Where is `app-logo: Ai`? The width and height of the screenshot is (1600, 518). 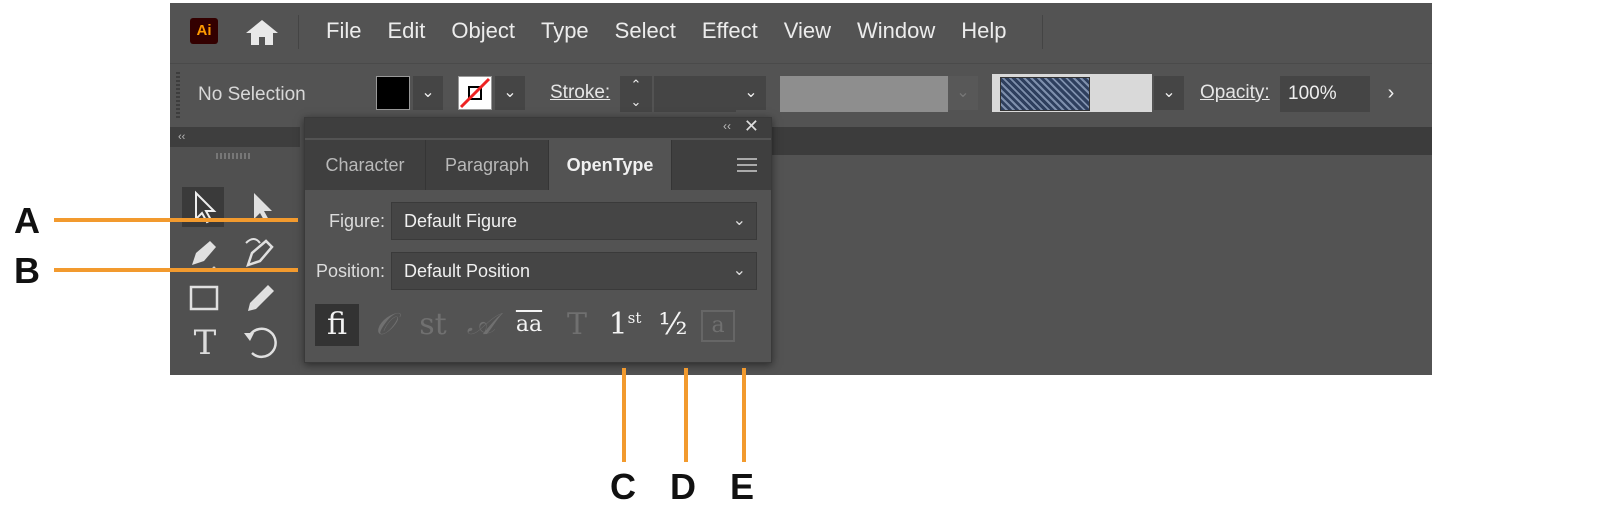
app-logo: Ai is located at coordinates (204, 31).